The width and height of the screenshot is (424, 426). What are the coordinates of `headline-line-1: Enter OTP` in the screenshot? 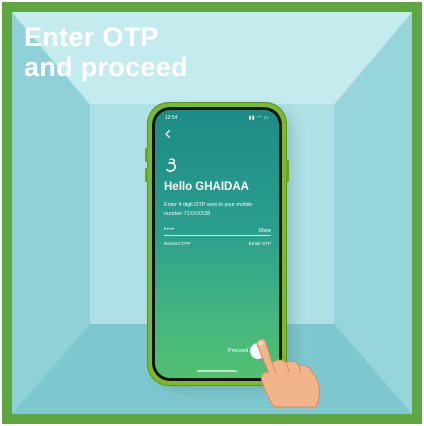 It's located at (91, 37).